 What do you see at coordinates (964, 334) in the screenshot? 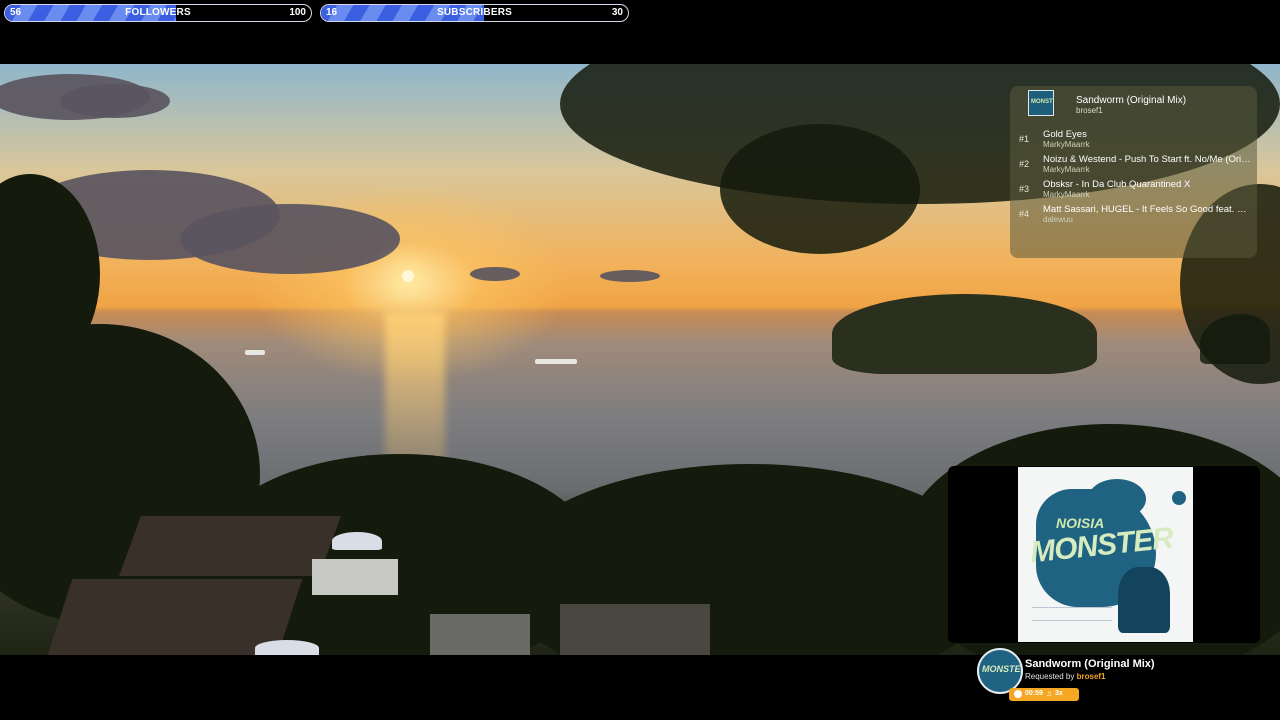
I see `island` at bounding box center [964, 334].